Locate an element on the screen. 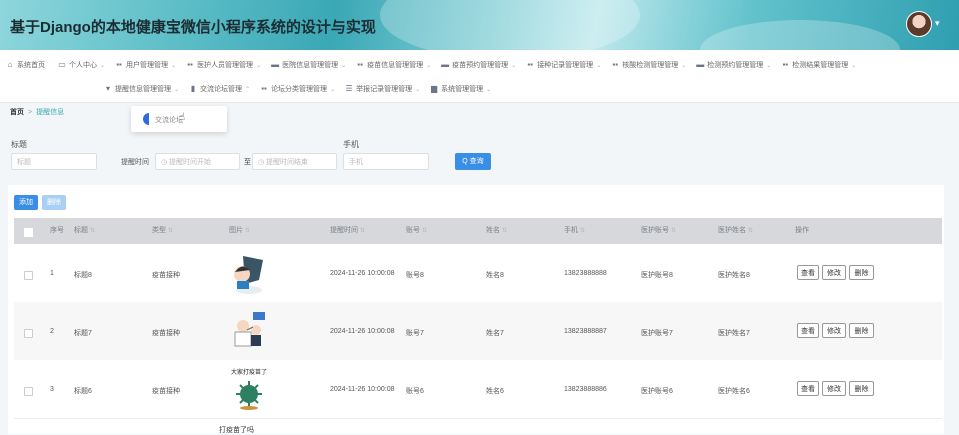 Image resolution: width=959 pixels, height=435 pixels. row-phone: 13823888886 is located at coordinates (585, 389).